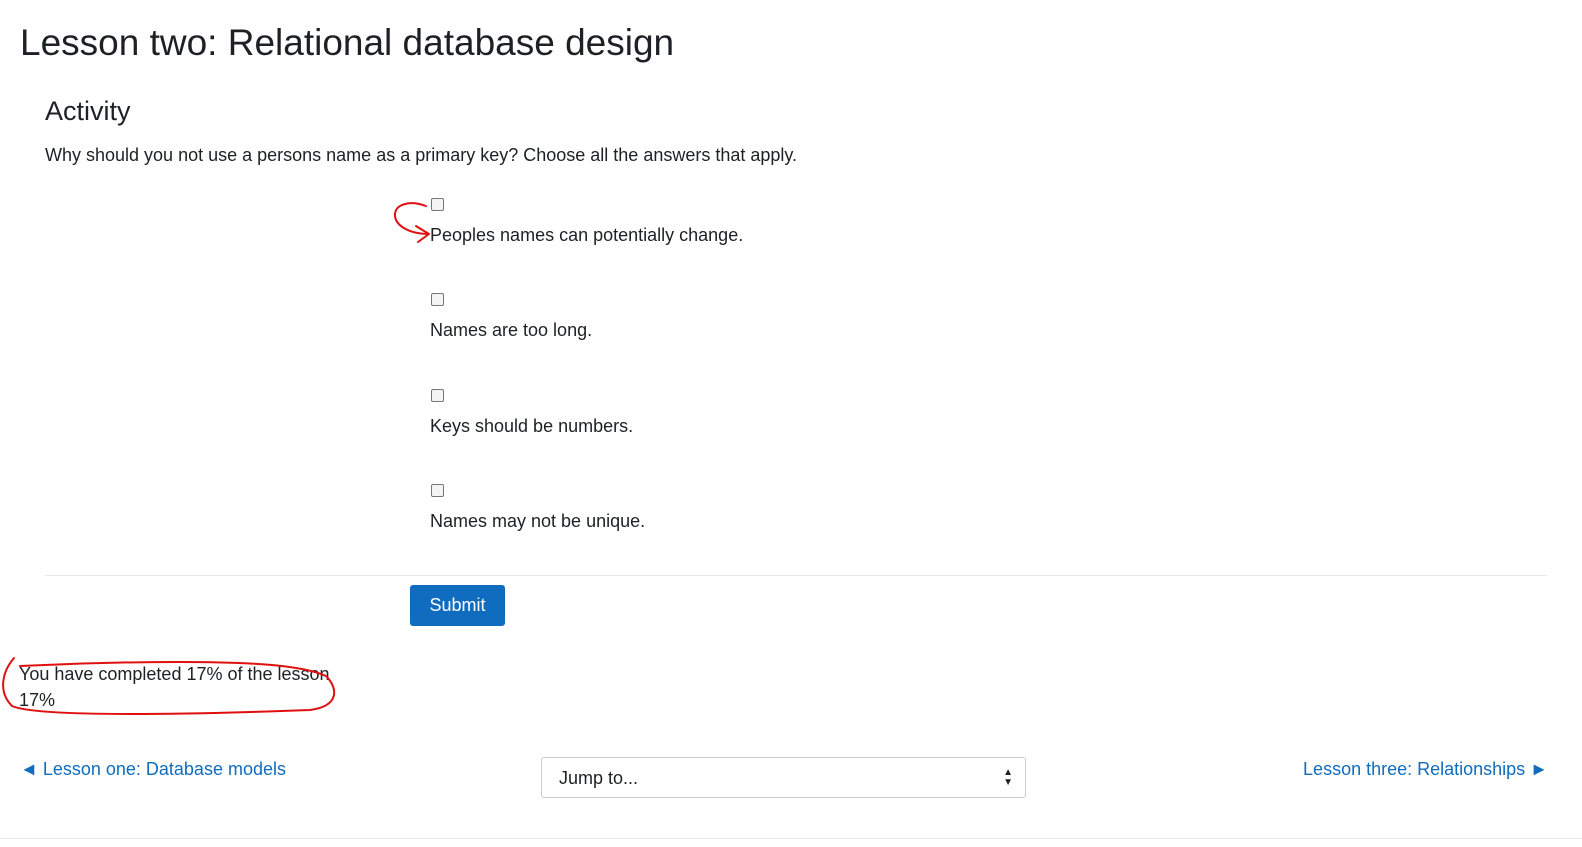 The height and width of the screenshot is (847, 1582). Describe the element at coordinates (88, 111) in the screenshot. I see `activity-heading: Activity` at that location.